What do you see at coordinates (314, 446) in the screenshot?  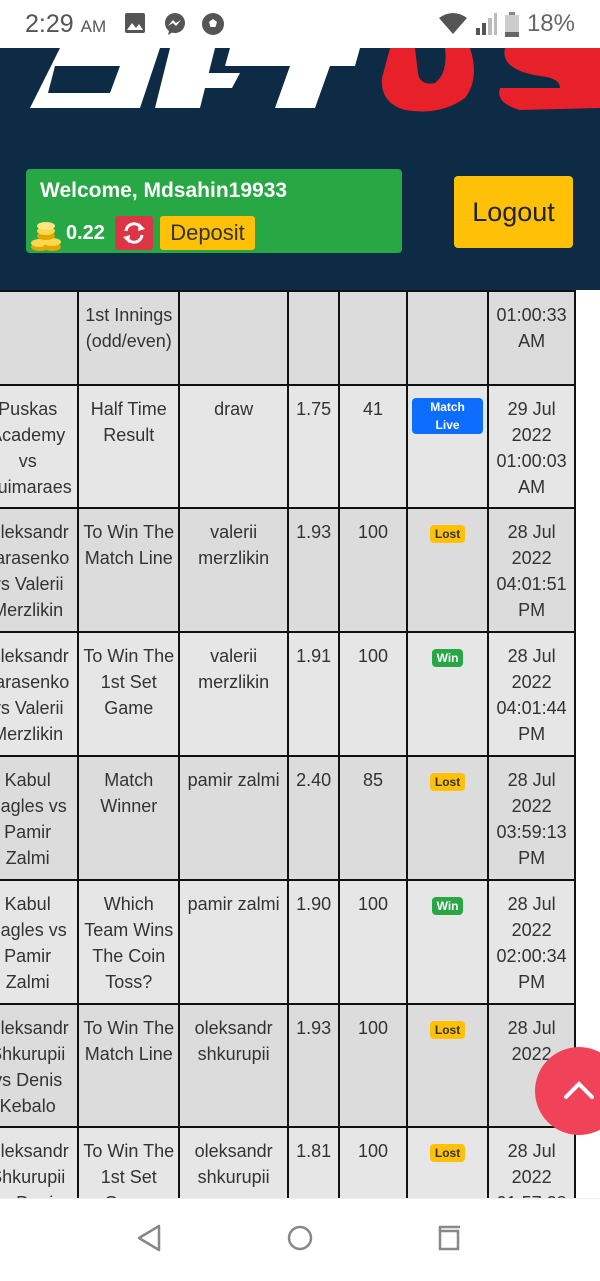 I see `cell-odds: 1.75` at bounding box center [314, 446].